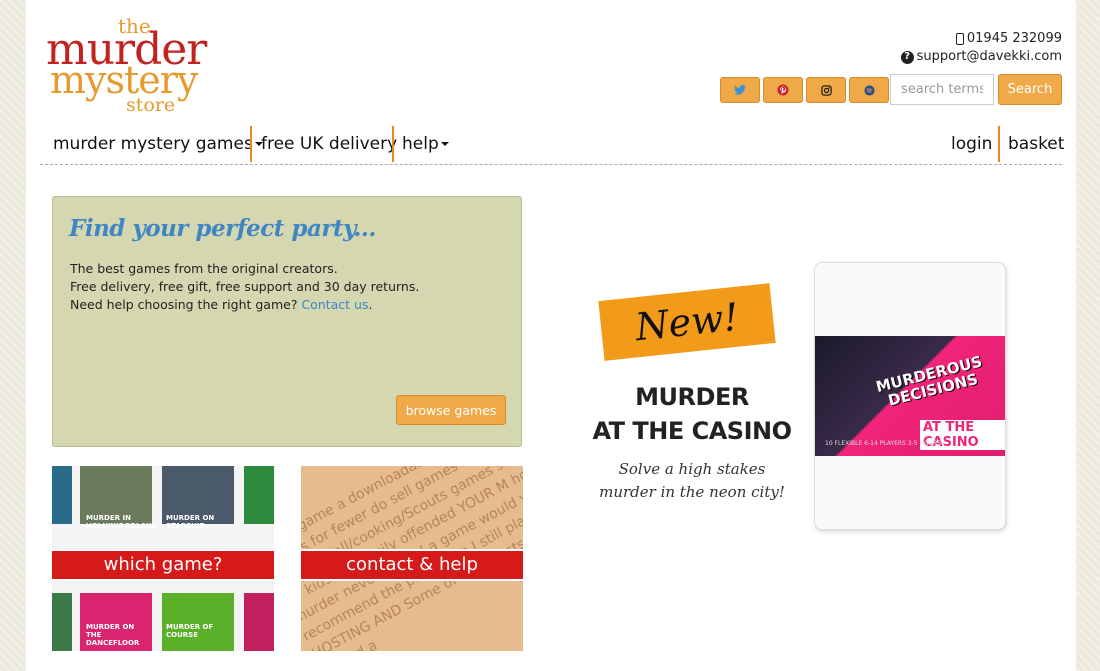 The width and height of the screenshot is (1100, 671). Describe the element at coordinates (687, 322) in the screenshot. I see `new-badge: New!` at that location.